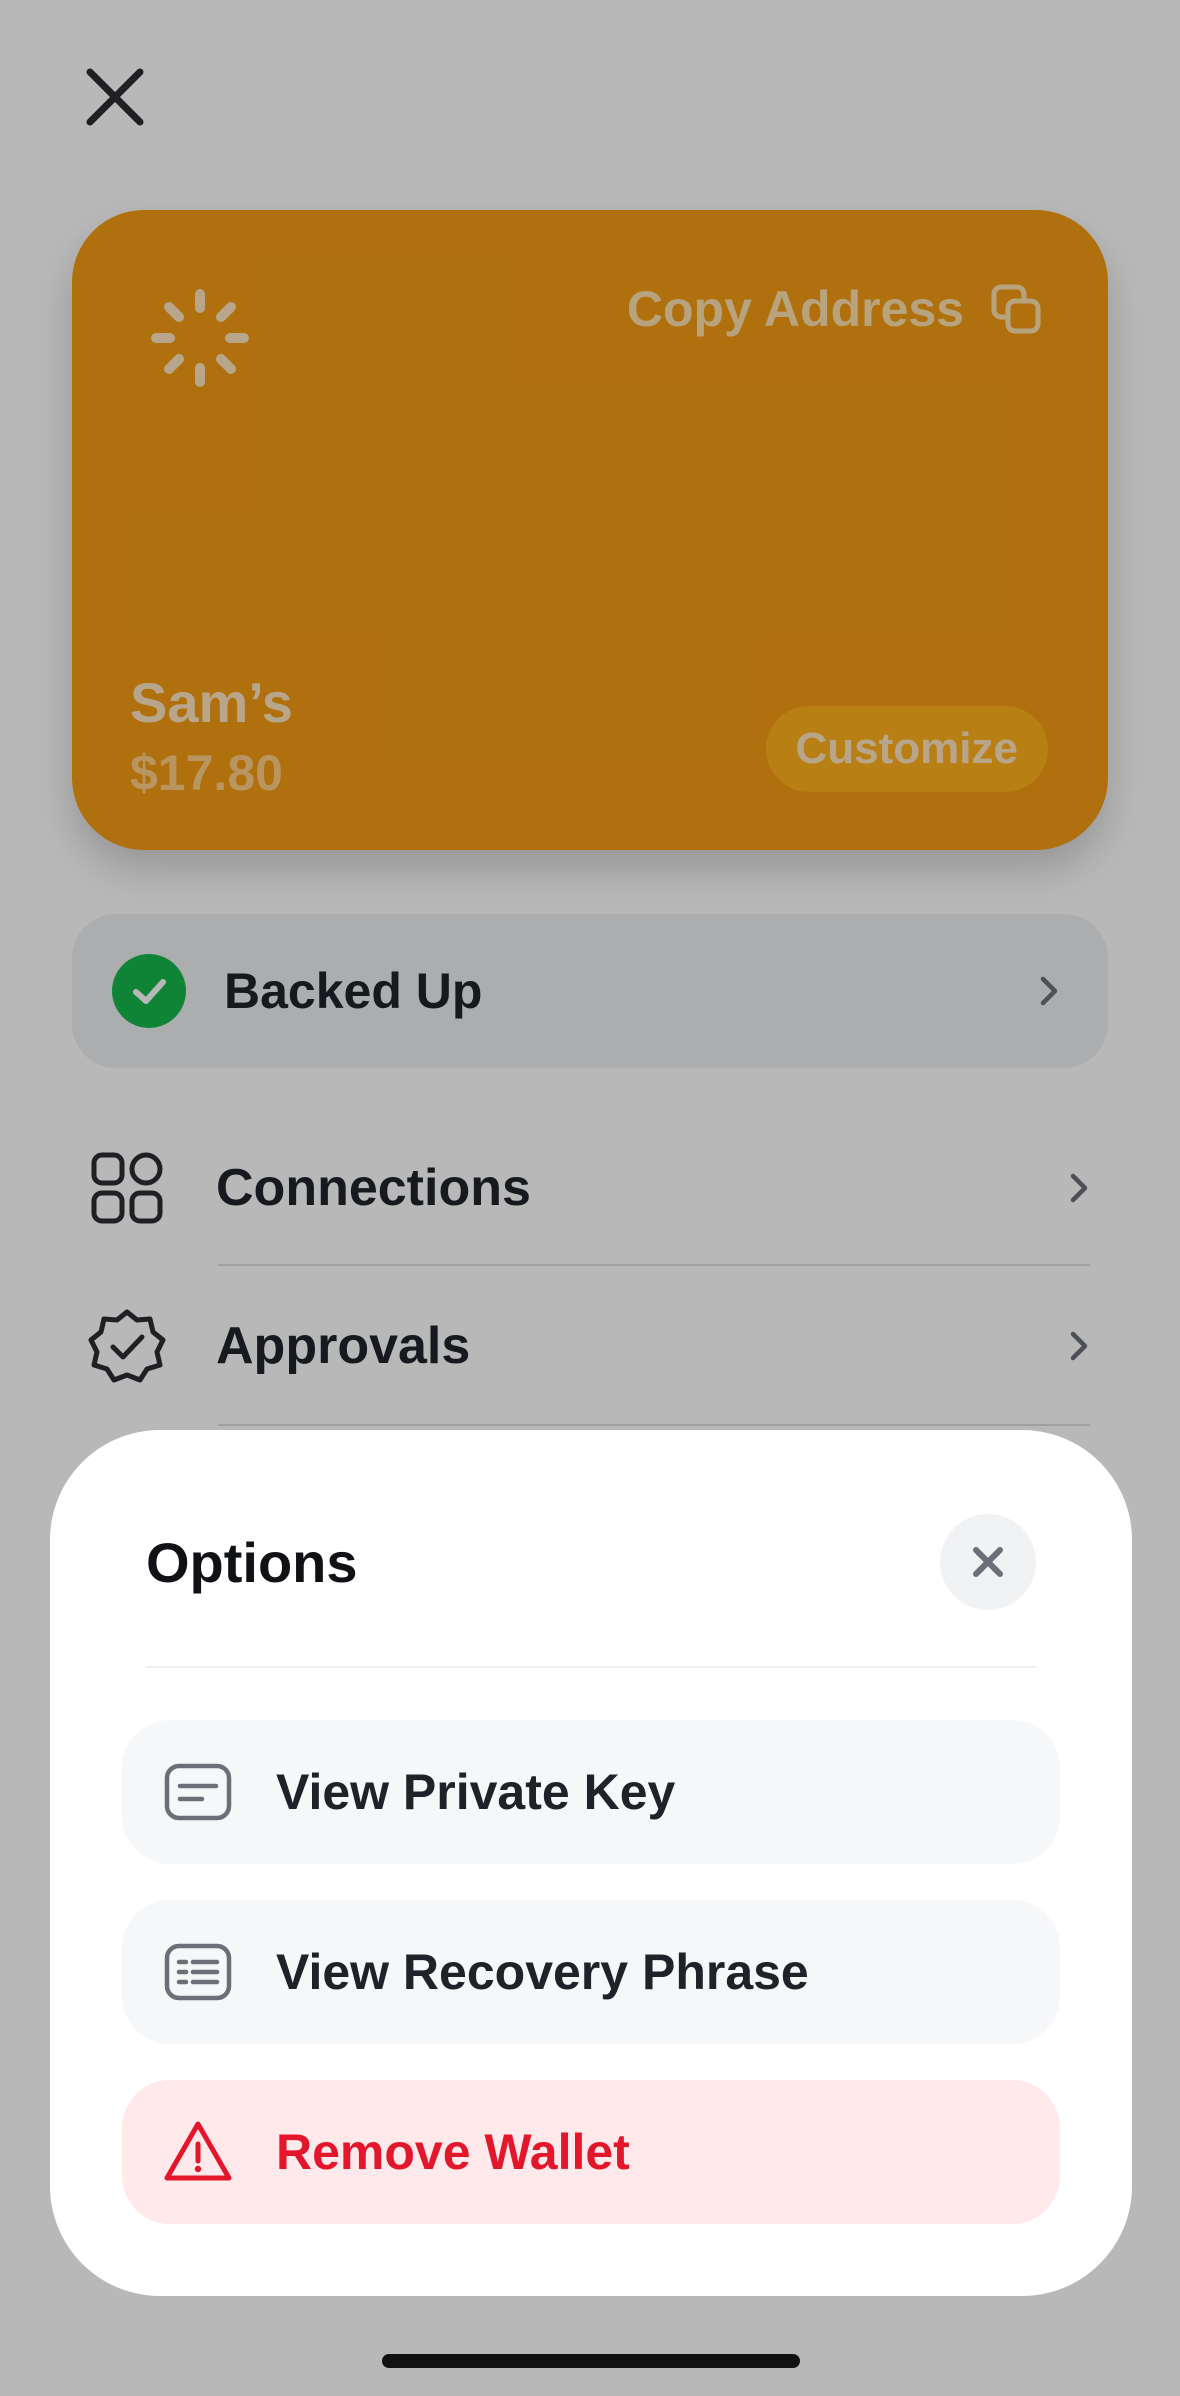 This screenshot has width=1180, height=2396. What do you see at coordinates (542, 1972) in the screenshot?
I see `option-label: View Recovery Phrase` at bounding box center [542, 1972].